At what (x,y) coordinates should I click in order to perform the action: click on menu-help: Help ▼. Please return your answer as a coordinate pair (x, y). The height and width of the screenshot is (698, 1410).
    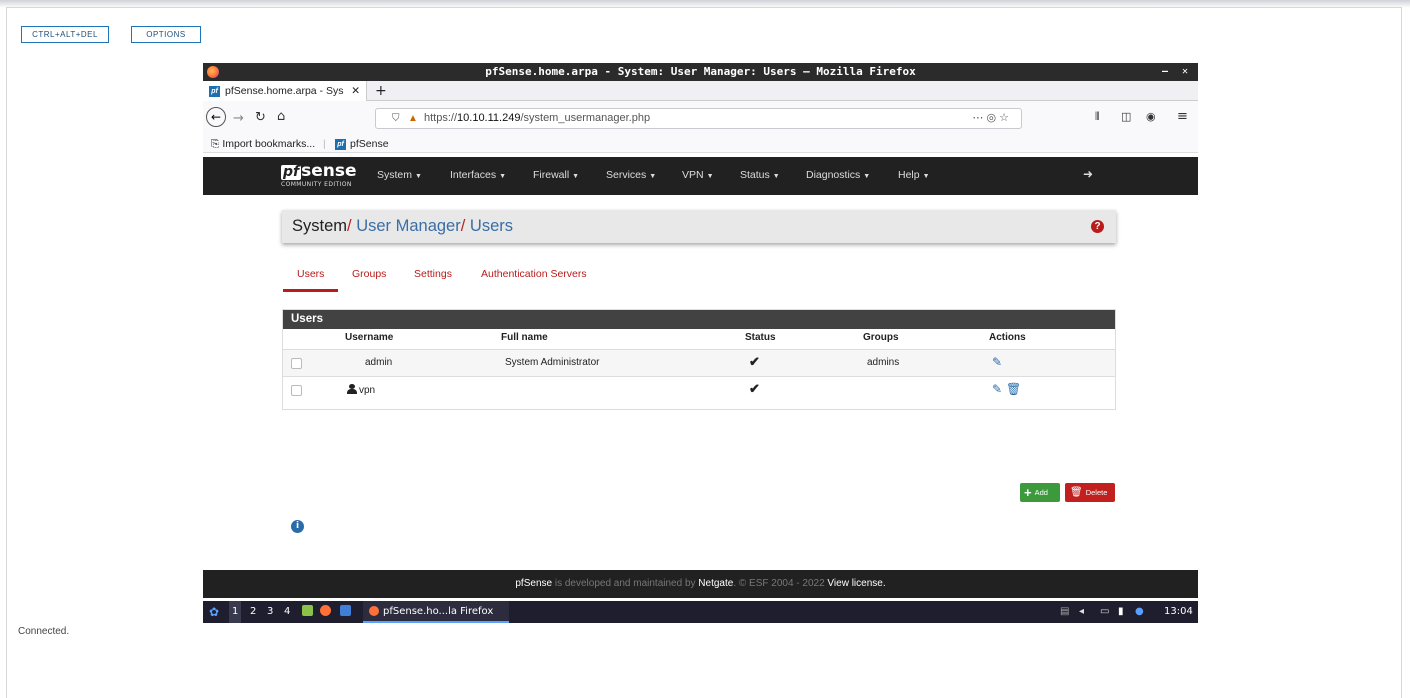
    Looking at the image, I should click on (914, 175).